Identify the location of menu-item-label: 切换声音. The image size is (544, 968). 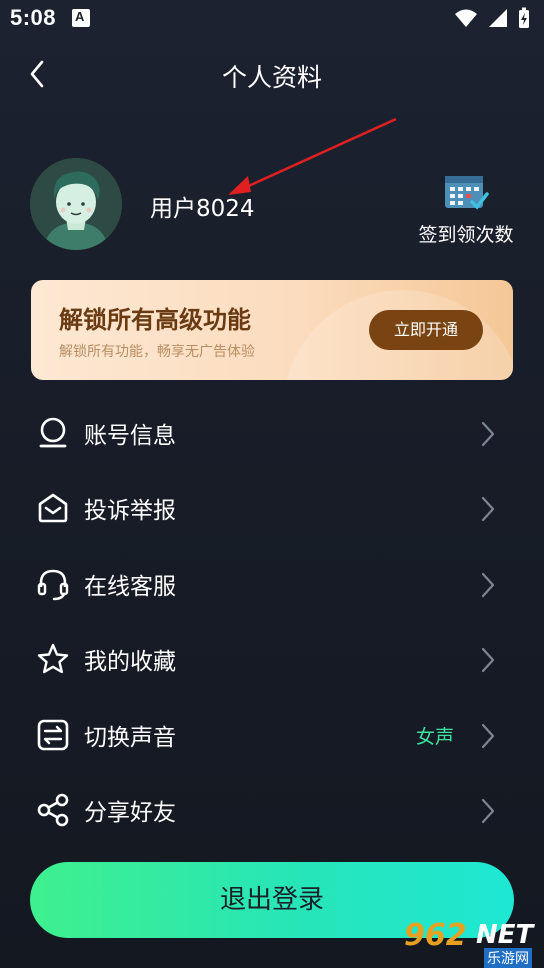
(130, 737).